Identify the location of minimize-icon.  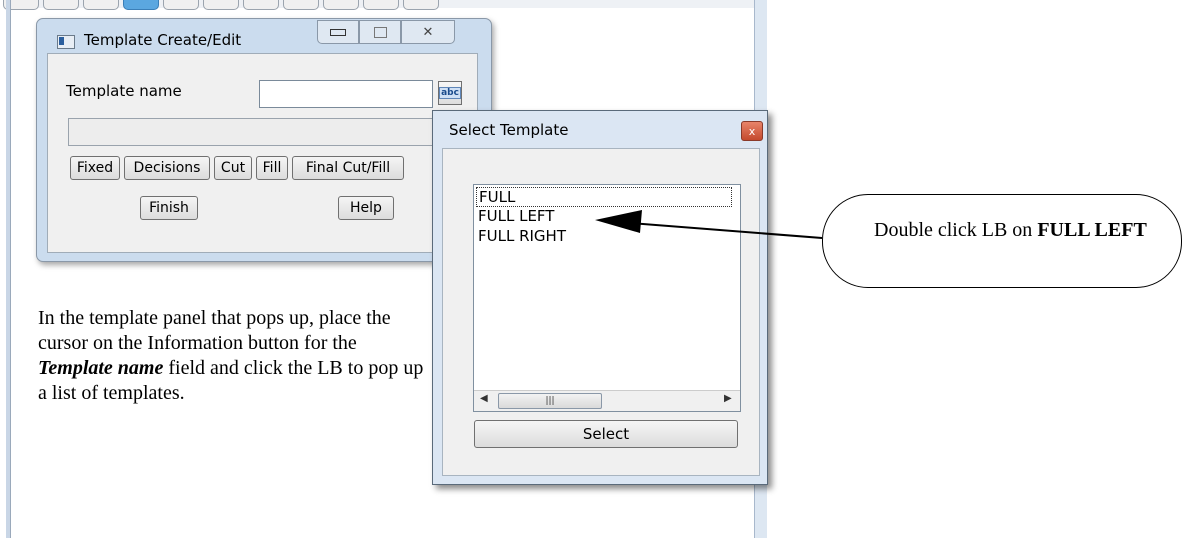
(338, 32).